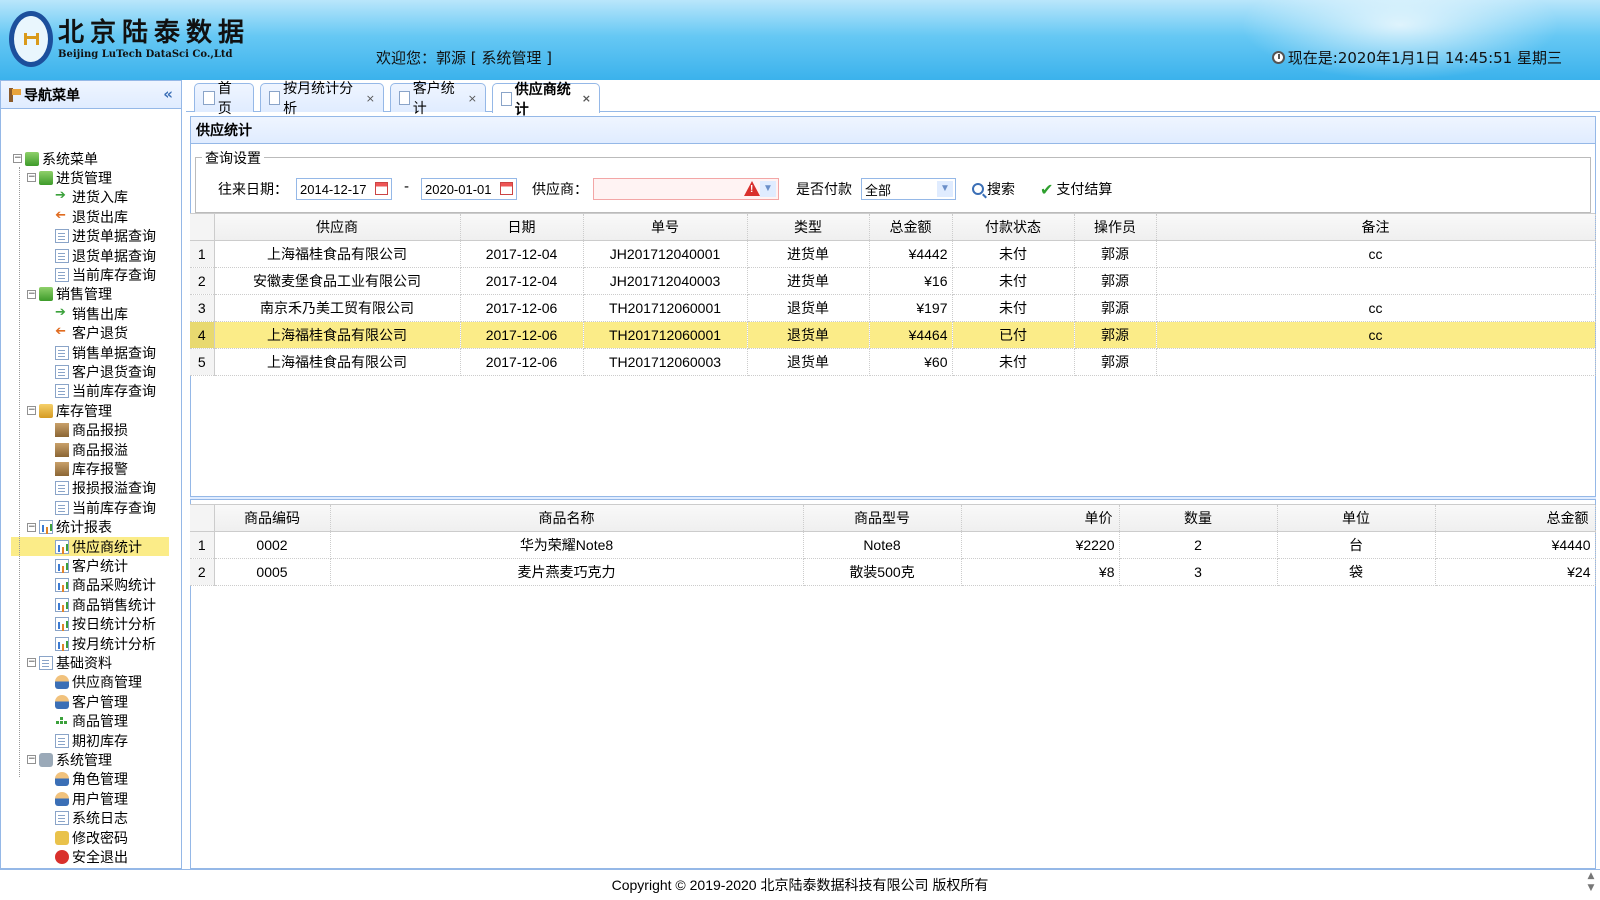 This screenshot has height=900, width=1600. I want to click on tree-item: 角色管理, so click(91, 779).